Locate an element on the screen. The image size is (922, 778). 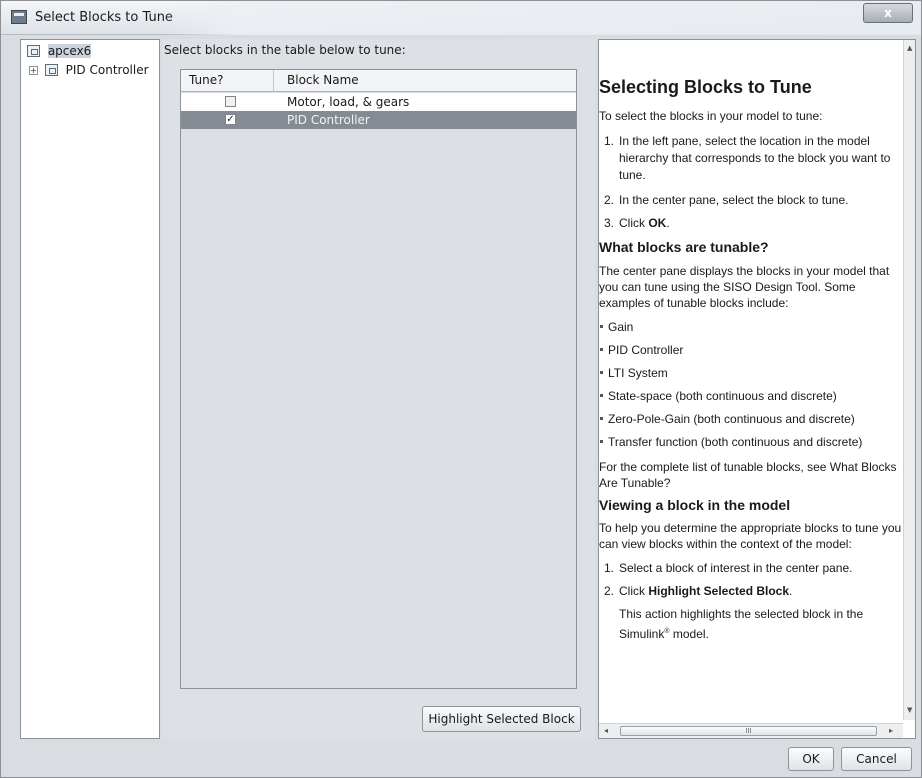
window-title: Select Blocks to Tune is located at coordinates (104, 17).